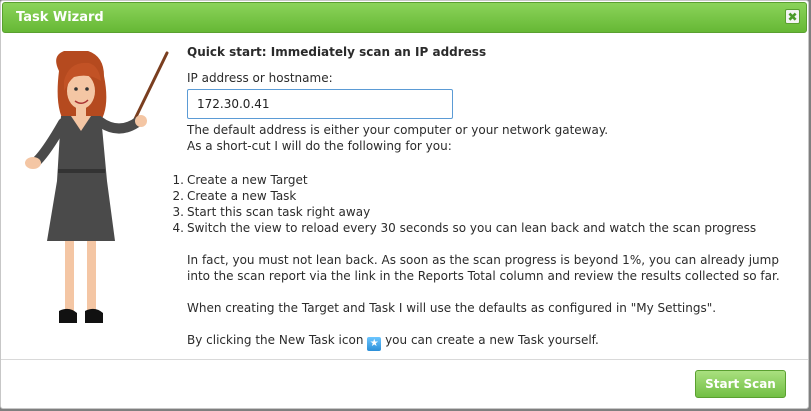 The image size is (811, 411). I want to click on start-scan-button: Start Scan, so click(740, 384).